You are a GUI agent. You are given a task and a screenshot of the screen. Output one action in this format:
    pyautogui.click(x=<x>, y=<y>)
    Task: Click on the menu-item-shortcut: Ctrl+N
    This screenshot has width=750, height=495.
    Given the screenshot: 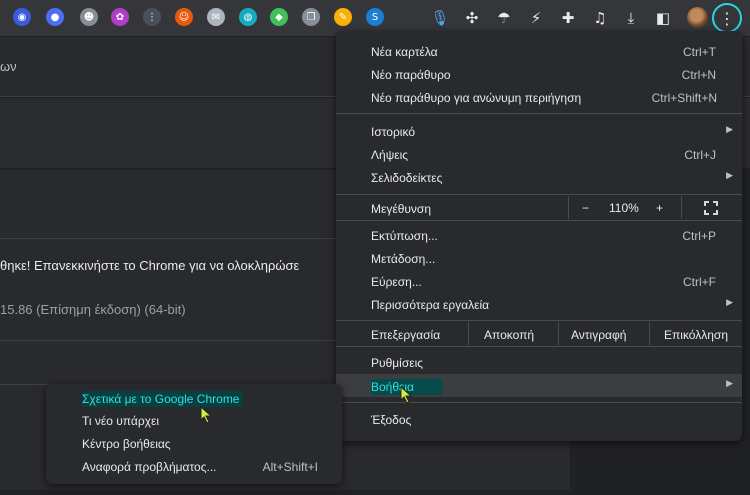 What is the action you would take?
    pyautogui.click(x=698, y=75)
    